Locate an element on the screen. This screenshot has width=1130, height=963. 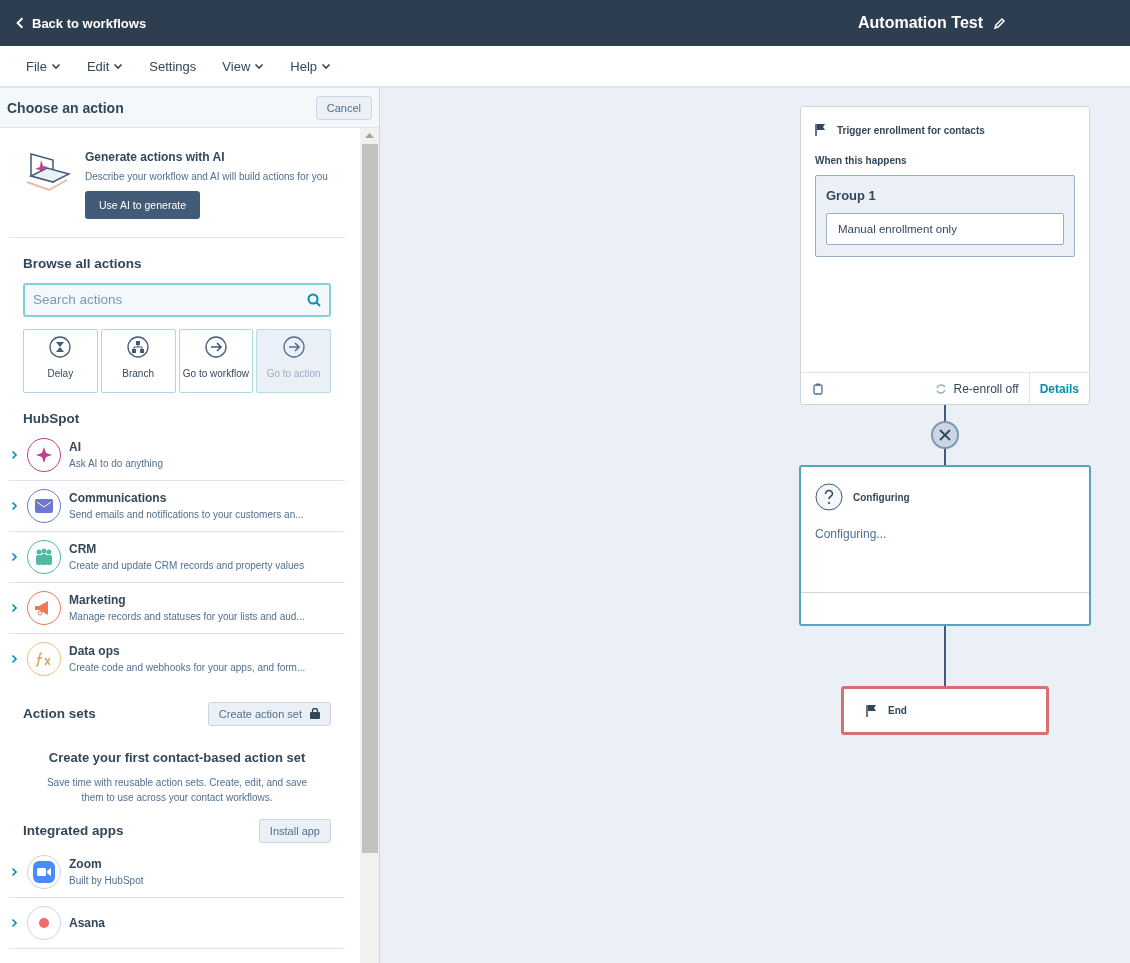
refresh-icon is located at coordinates (941, 388).